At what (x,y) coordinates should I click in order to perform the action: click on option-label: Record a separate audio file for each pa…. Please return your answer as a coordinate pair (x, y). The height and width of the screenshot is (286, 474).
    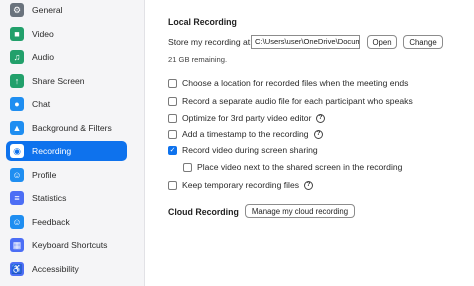
    Looking at the image, I should click on (297, 101).